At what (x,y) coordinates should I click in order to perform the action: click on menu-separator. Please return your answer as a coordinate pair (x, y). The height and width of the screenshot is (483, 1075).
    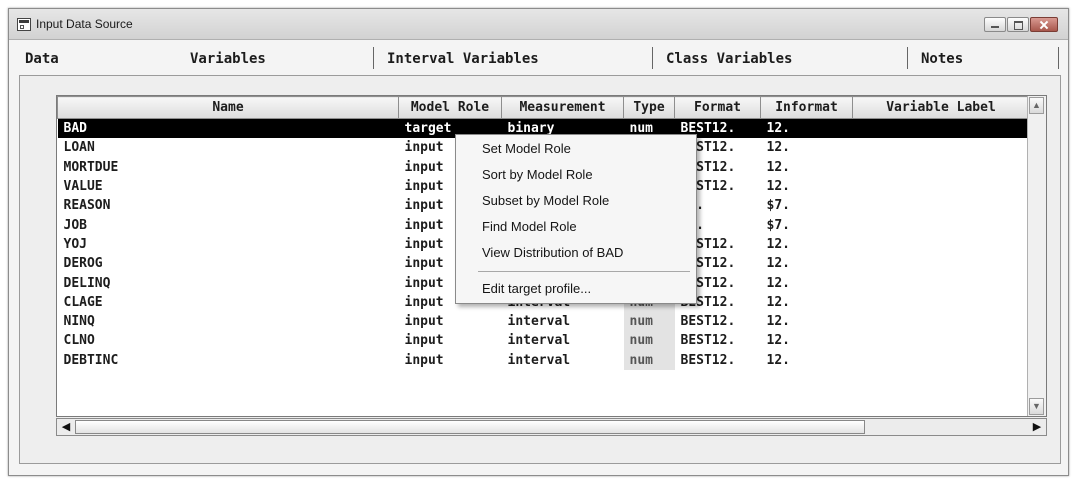
    Looking at the image, I should click on (584, 271).